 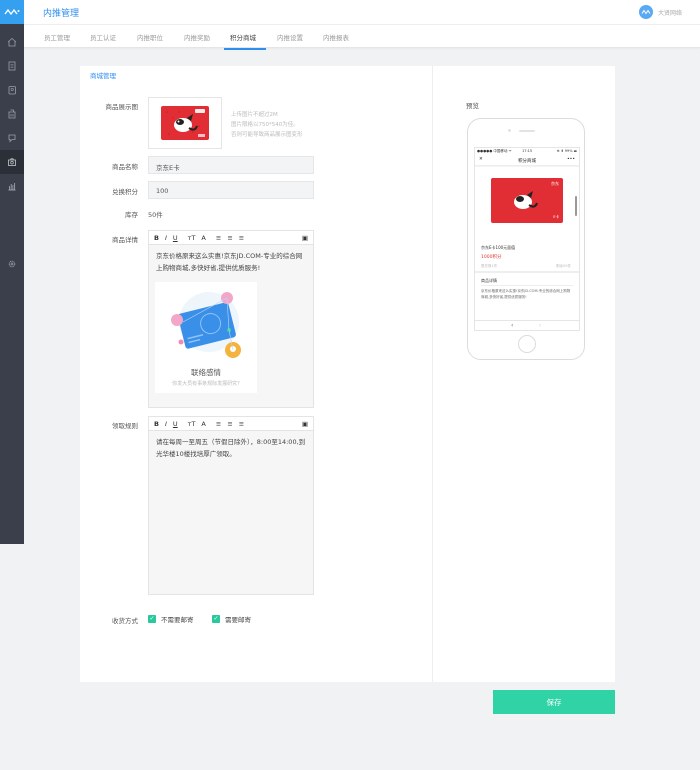 I want to click on tab-referral-rewards: 内推奖励, so click(x=197, y=37).